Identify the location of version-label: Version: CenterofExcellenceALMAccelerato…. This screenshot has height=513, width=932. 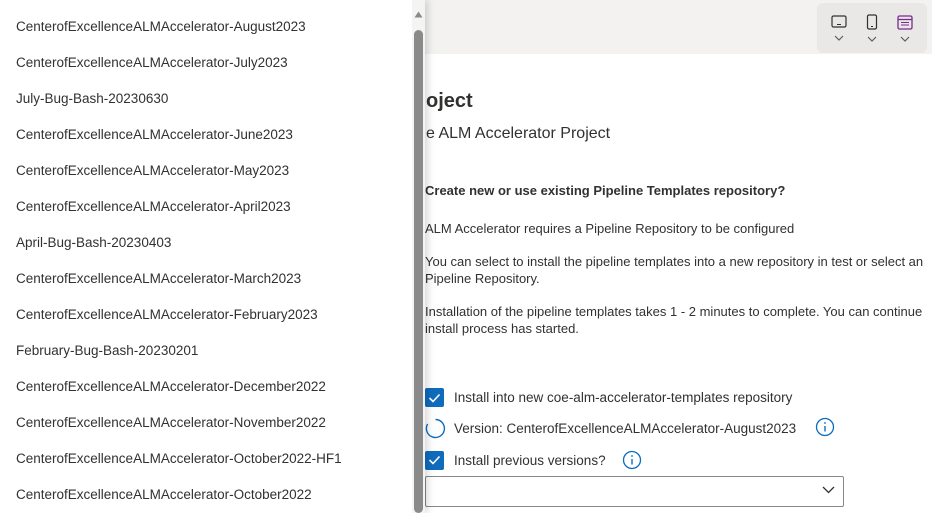
(625, 428).